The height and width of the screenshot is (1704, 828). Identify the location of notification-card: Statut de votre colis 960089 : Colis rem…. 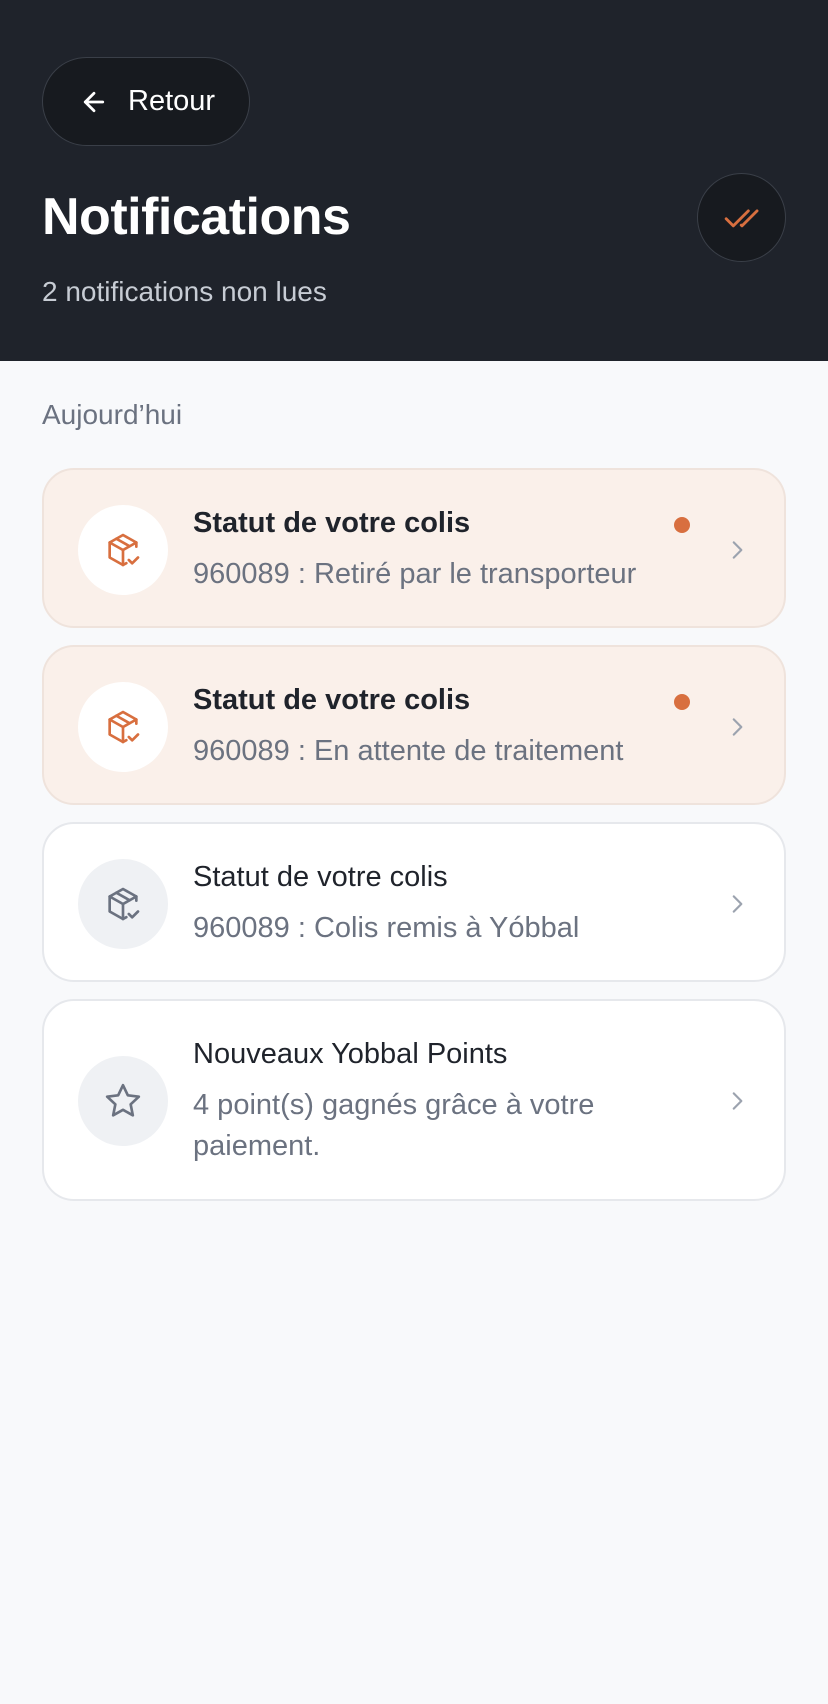
(414, 902).